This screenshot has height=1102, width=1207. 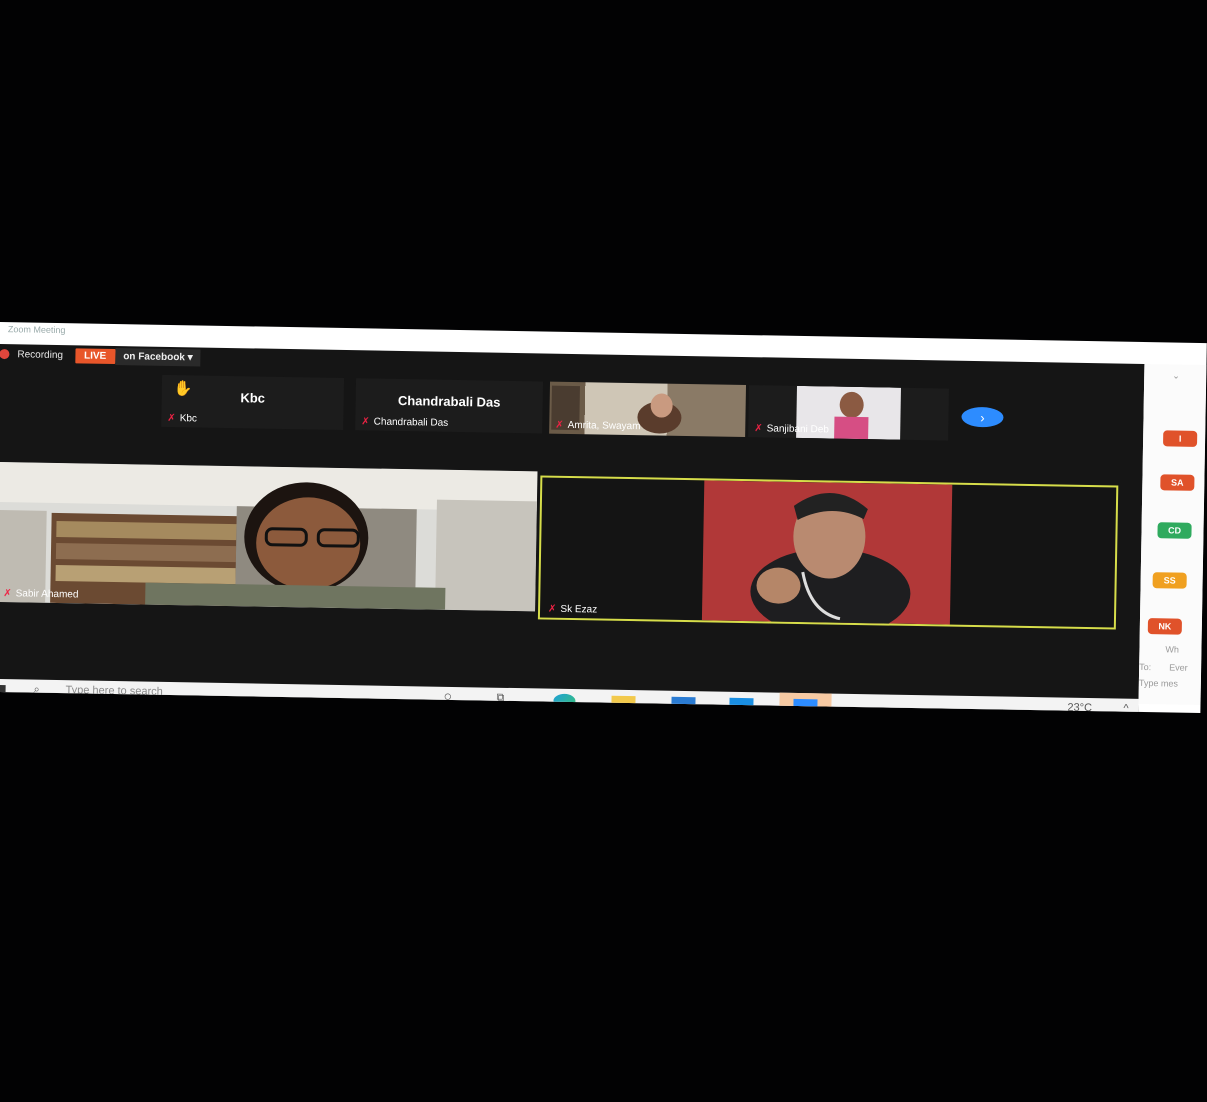 What do you see at coordinates (848, 413) in the screenshot?
I see `participant-tile-sanjibani: ✗ Sanjibani Deb` at bounding box center [848, 413].